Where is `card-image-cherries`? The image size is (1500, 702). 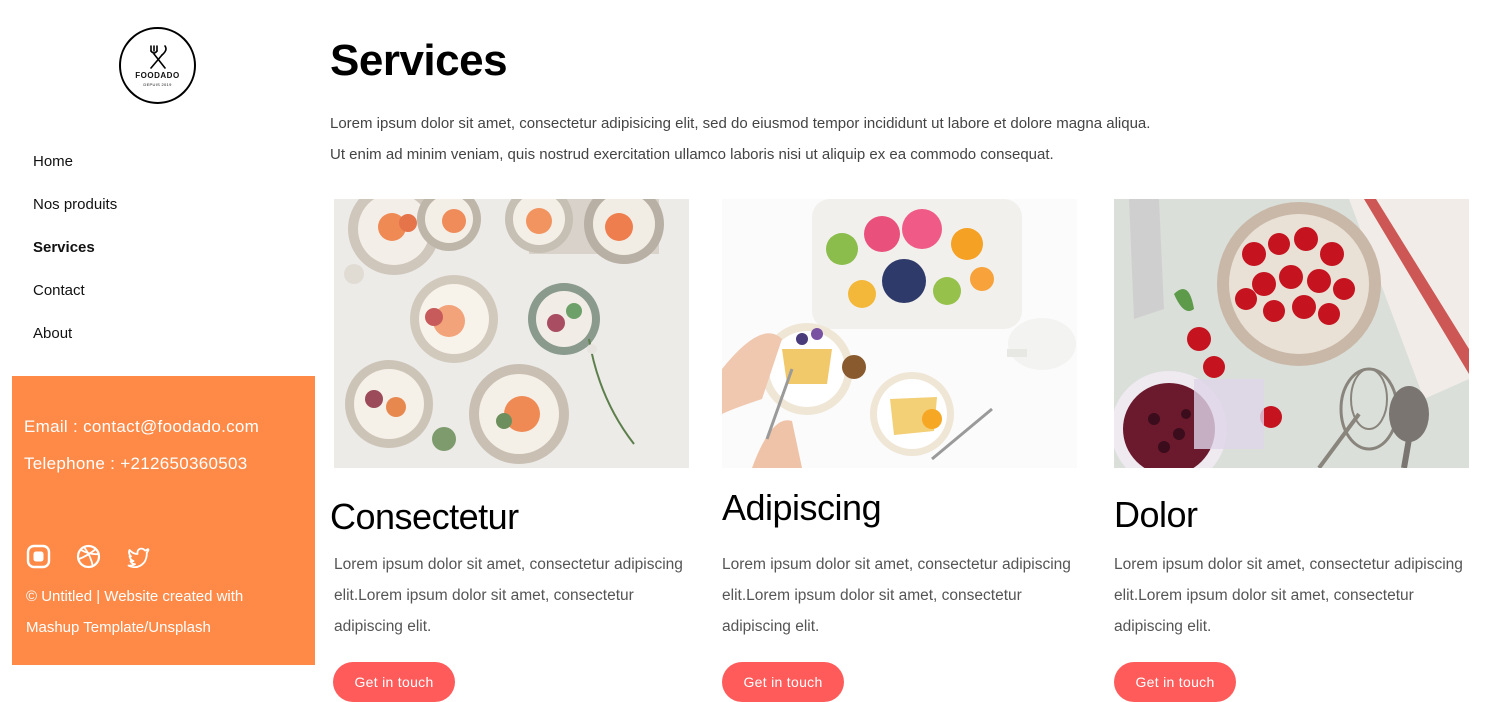
card-image-cherries is located at coordinates (1291, 333).